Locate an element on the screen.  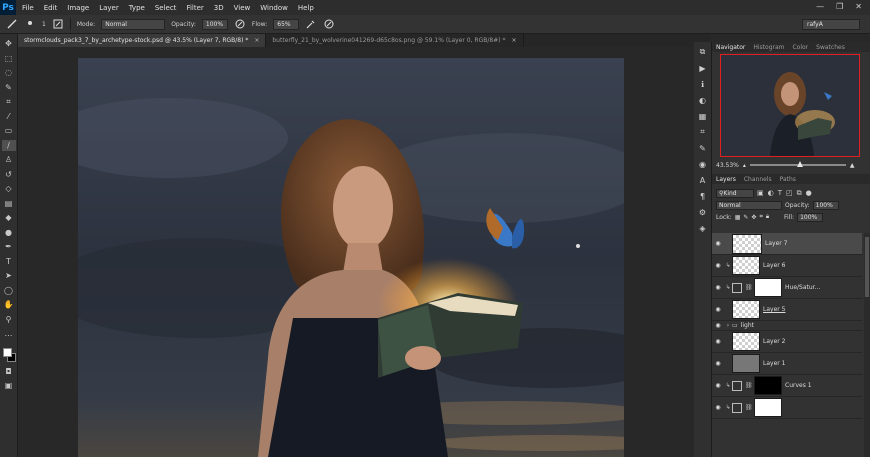
menu-type: Type is located at coordinates (137, 8).